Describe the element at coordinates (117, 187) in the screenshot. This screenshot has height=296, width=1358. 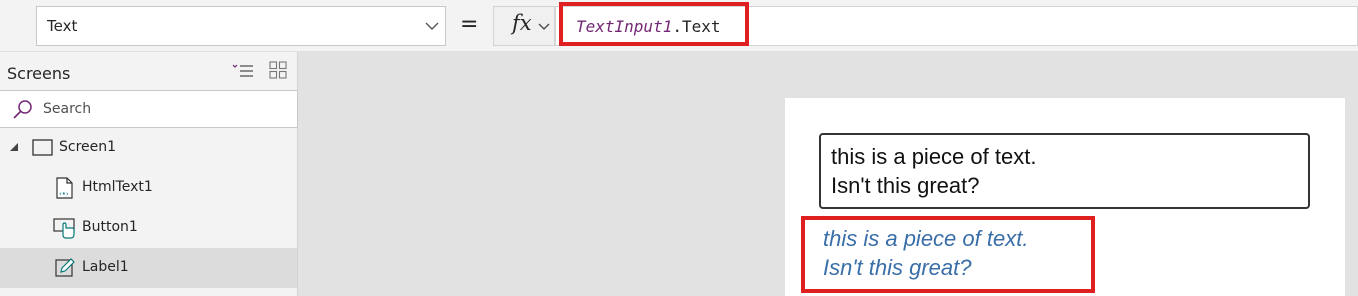
I see `tree-item-label: HtmlText1` at that location.